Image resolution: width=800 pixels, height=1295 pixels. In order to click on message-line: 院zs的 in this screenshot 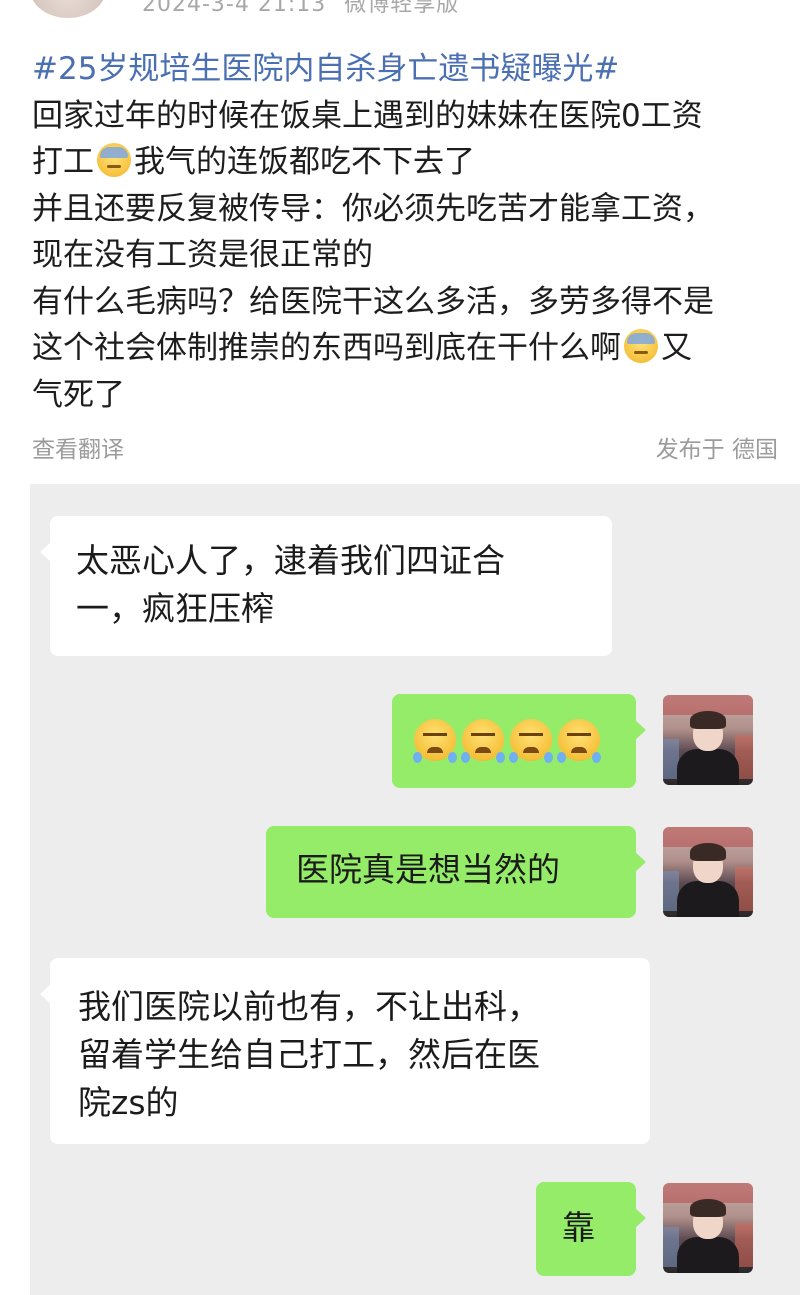, I will do `click(128, 1102)`.